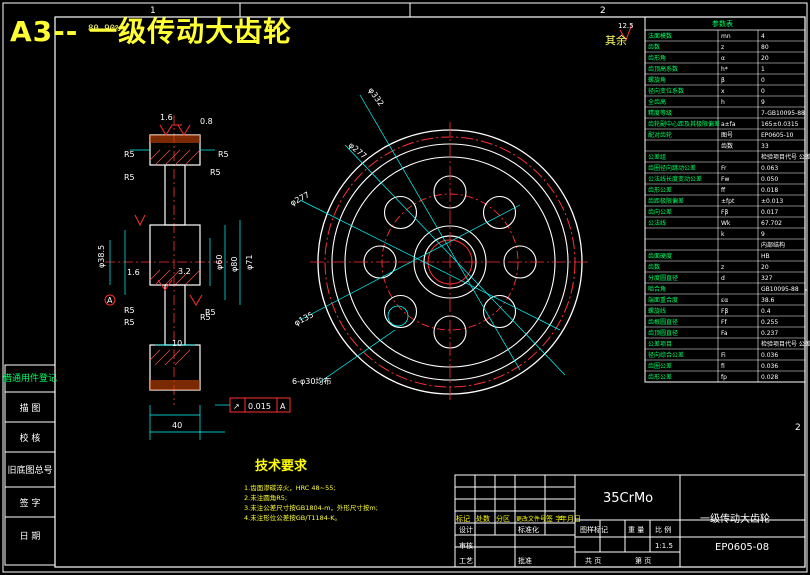  Describe the element at coordinates (663, 69) in the screenshot. I see `param-name: 齿顶高系数` at that location.